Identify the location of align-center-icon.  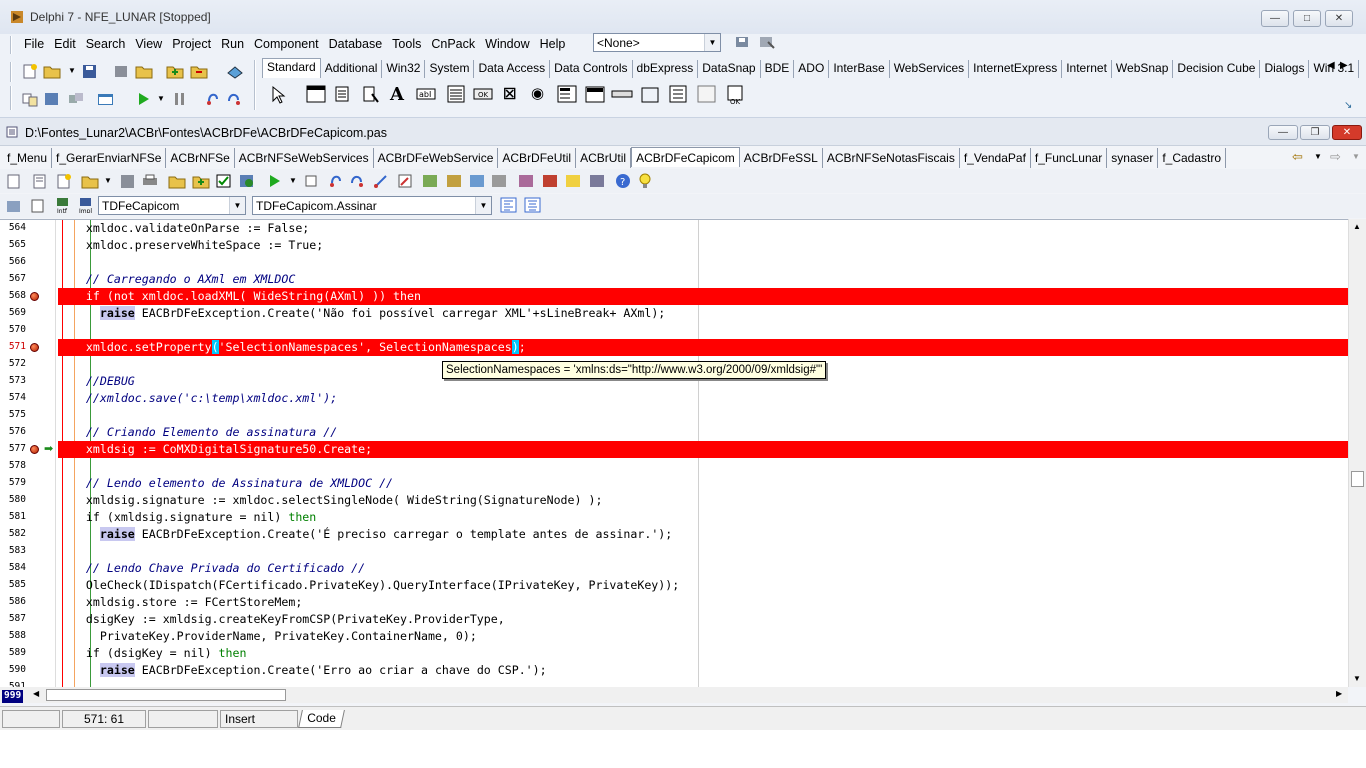
(533, 205).